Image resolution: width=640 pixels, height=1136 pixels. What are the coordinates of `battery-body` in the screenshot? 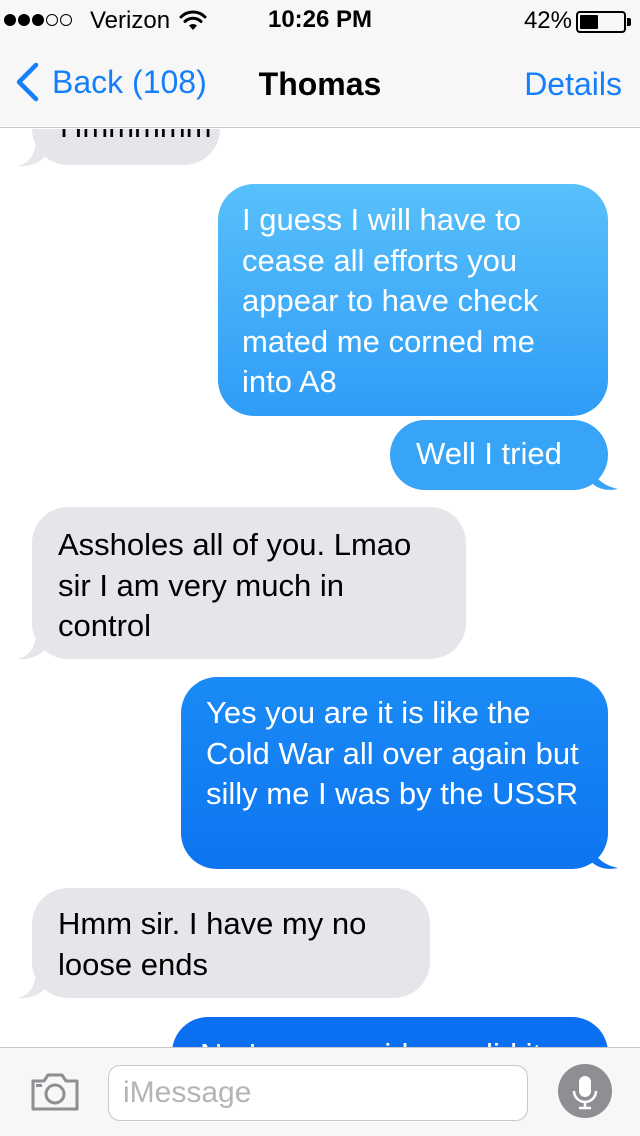 It's located at (601, 22).